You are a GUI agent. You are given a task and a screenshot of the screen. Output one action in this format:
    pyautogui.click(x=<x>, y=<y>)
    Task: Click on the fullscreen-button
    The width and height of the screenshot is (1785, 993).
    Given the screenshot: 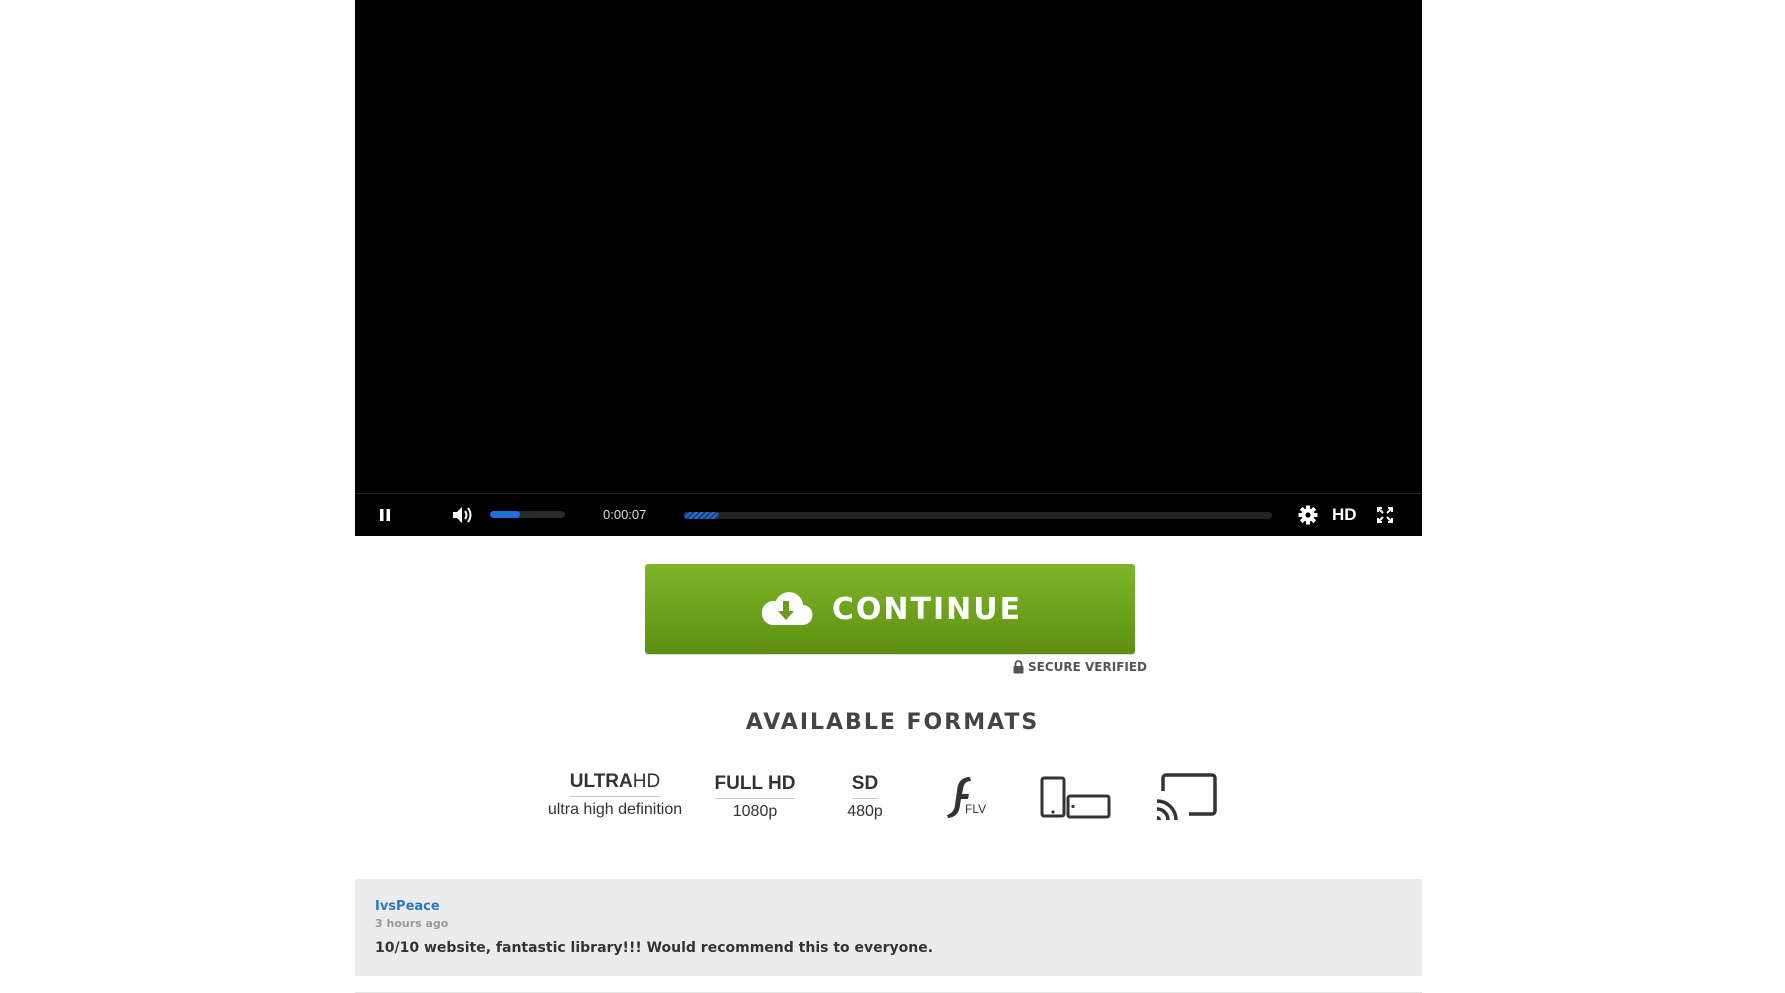 What is the action you would take?
    pyautogui.click(x=1385, y=515)
    